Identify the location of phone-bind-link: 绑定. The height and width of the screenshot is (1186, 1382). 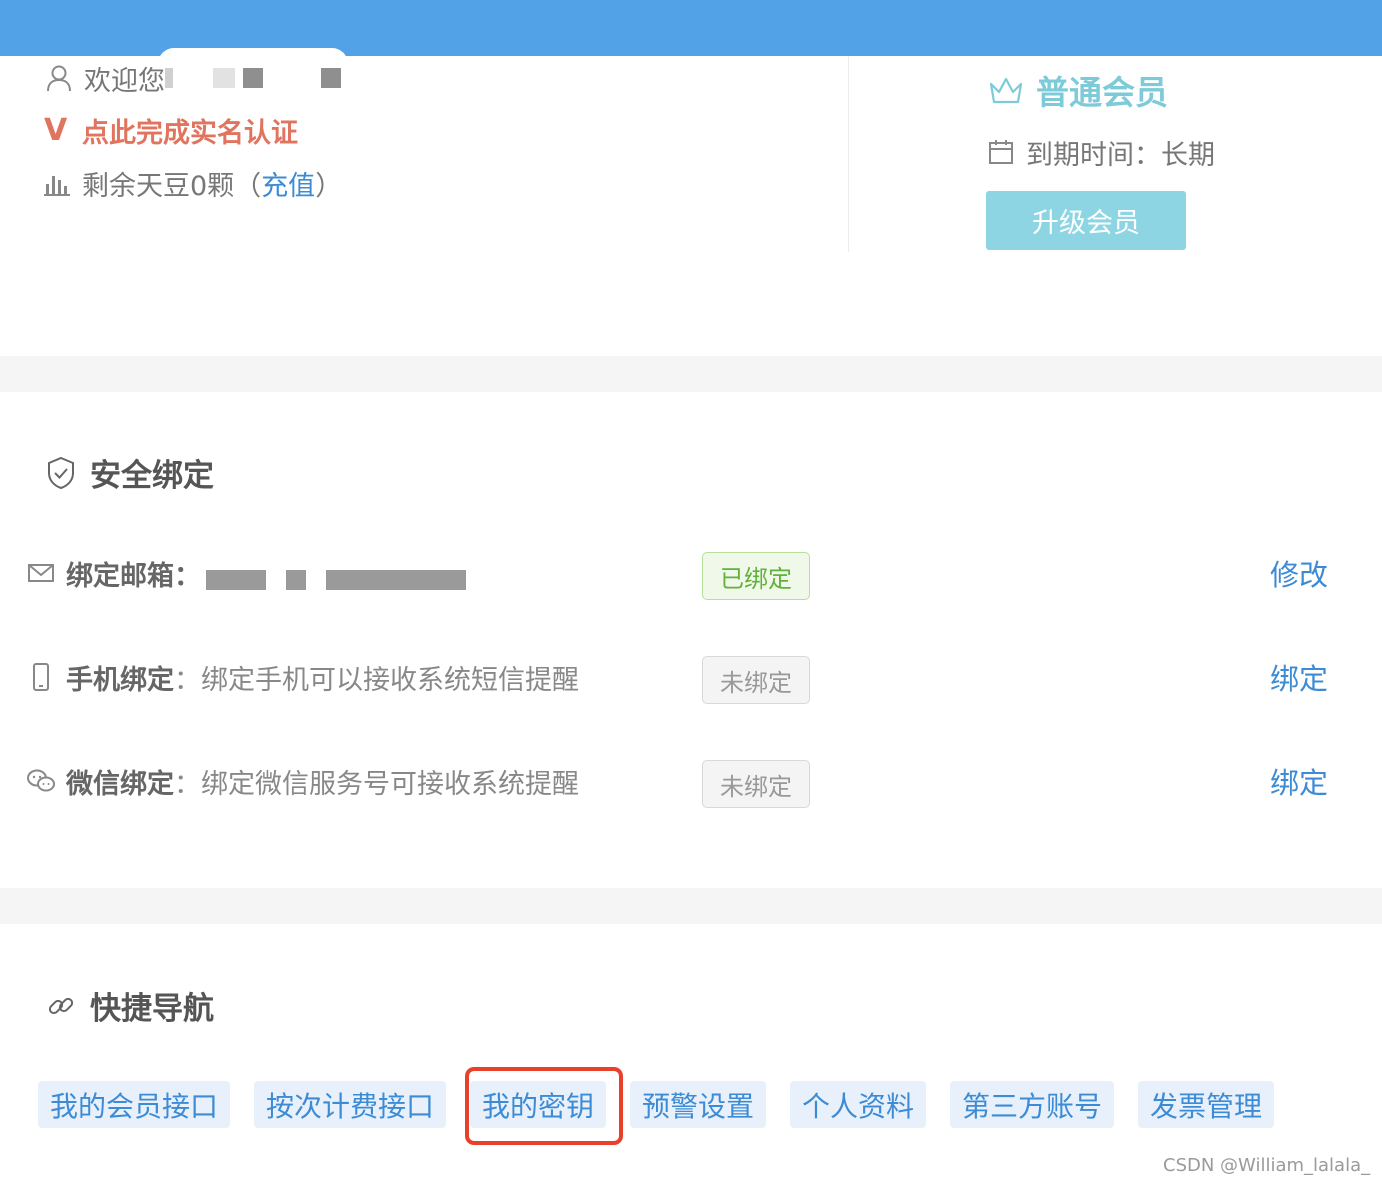
(1299, 677).